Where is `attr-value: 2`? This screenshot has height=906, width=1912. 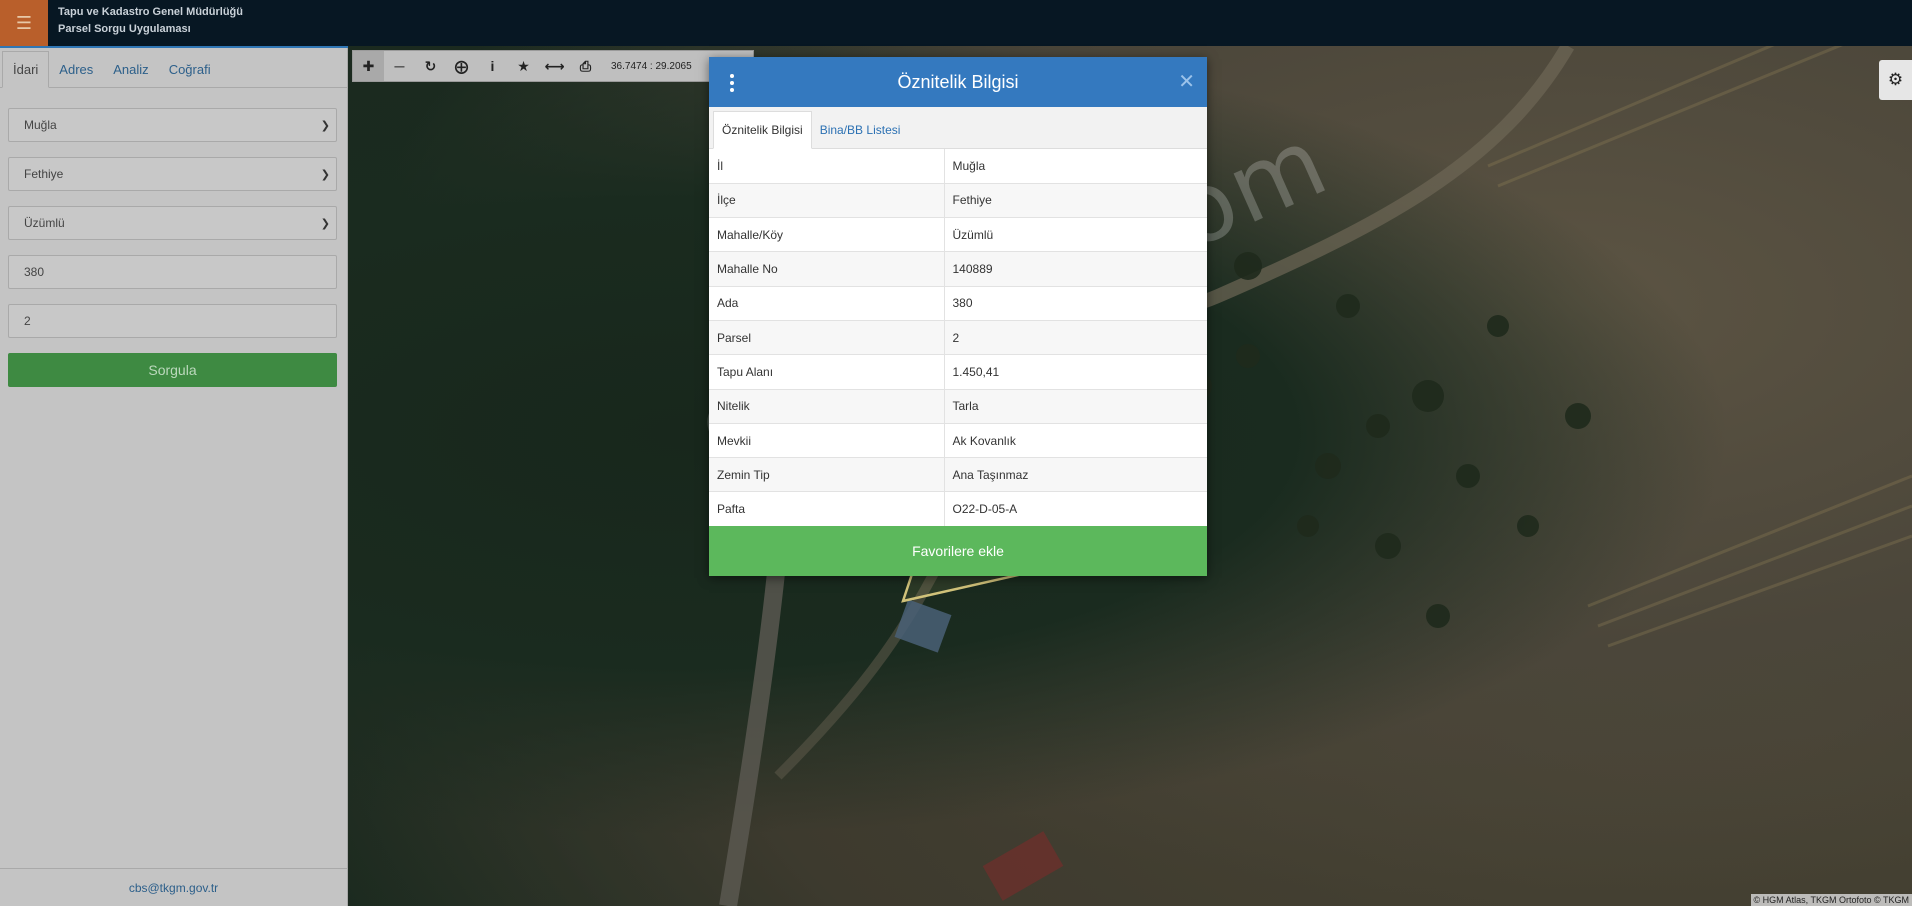 attr-value: 2 is located at coordinates (1075, 338).